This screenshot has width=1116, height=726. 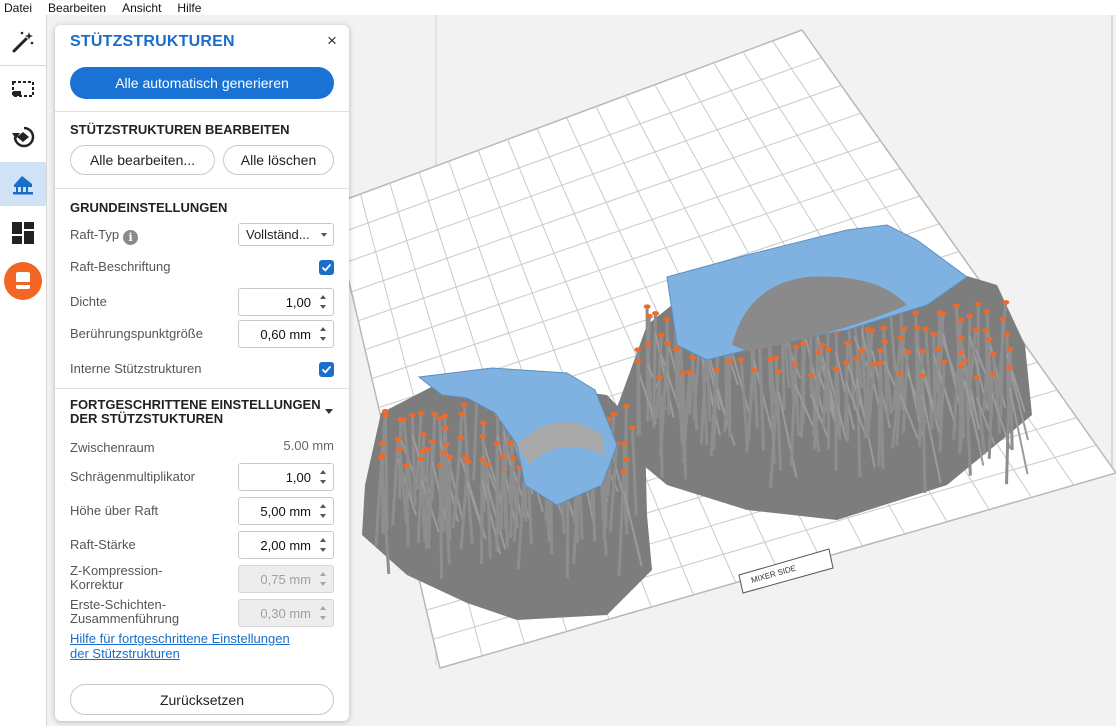 I want to click on delete-all-button: Alle löschen, so click(x=278, y=160).